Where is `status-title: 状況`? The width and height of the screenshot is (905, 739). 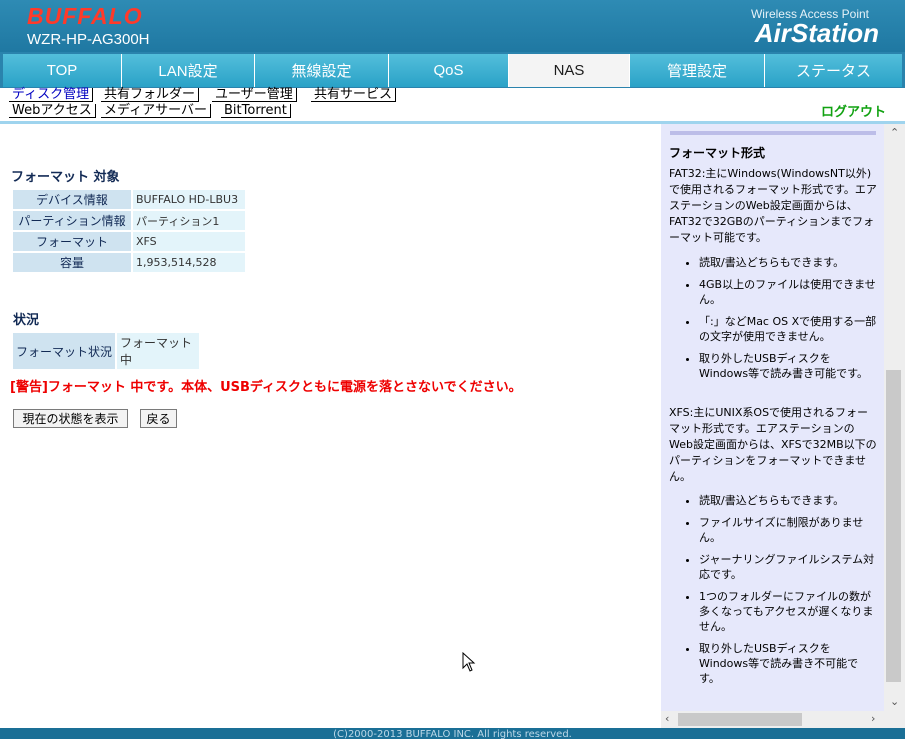 status-title: 状況 is located at coordinates (26, 320).